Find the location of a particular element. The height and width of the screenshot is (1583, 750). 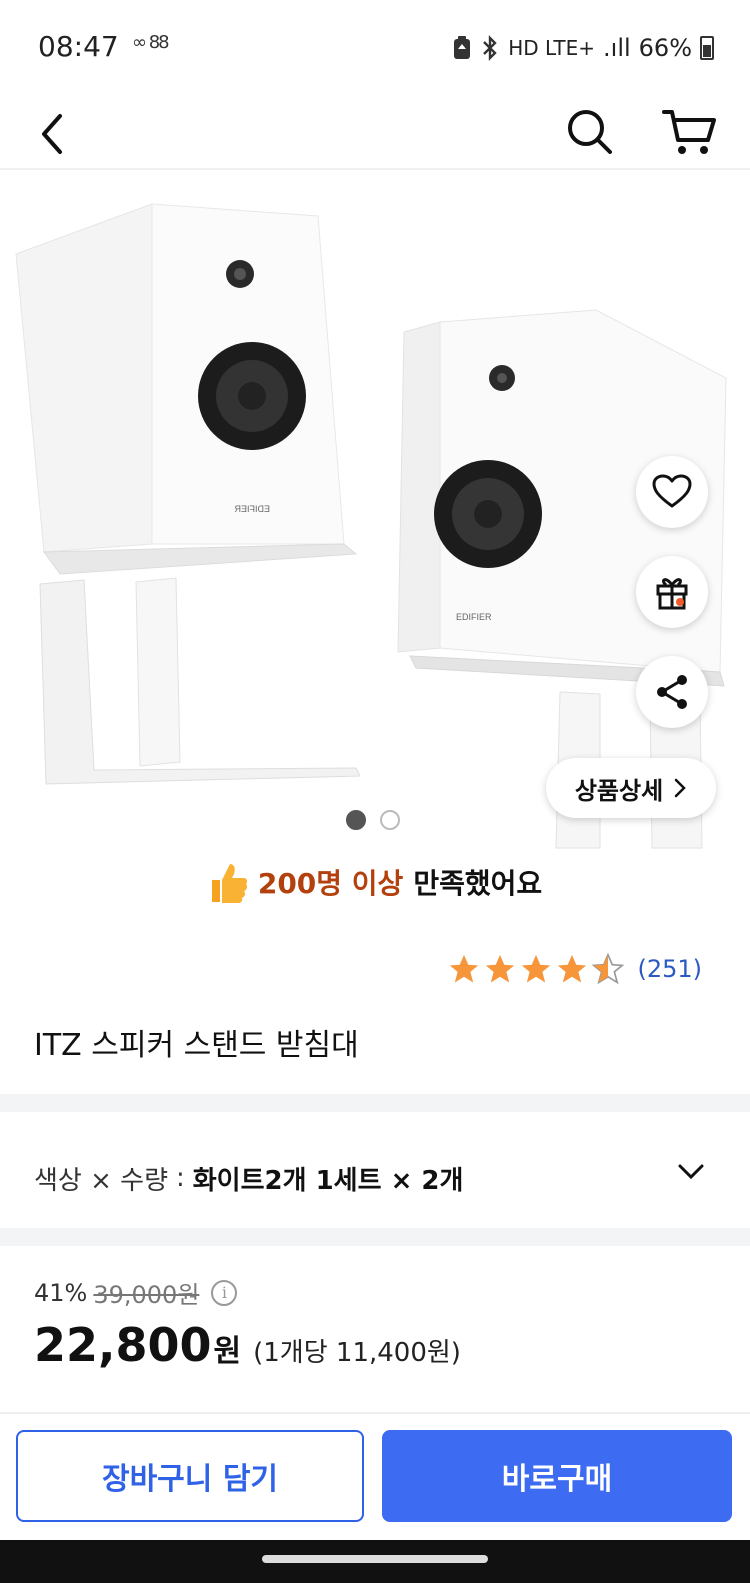

review-count-link: (251) is located at coordinates (669, 969).